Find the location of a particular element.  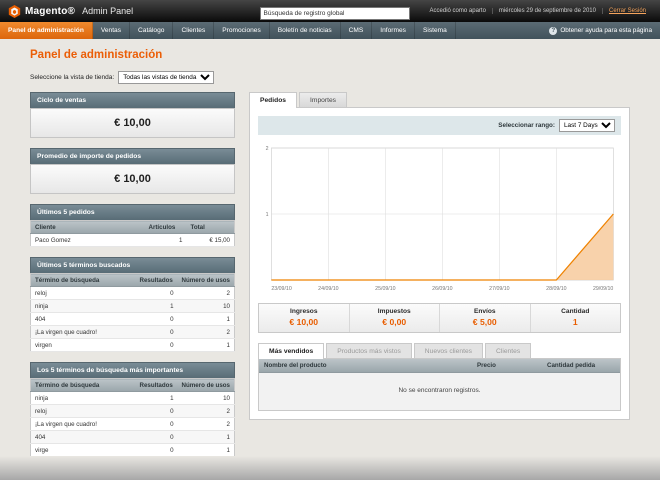

col-price: Precio is located at coordinates (507, 366).